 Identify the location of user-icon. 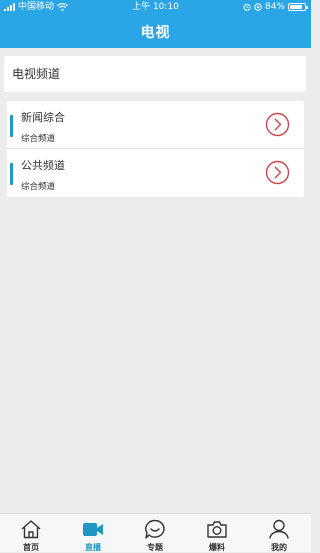
(279, 529).